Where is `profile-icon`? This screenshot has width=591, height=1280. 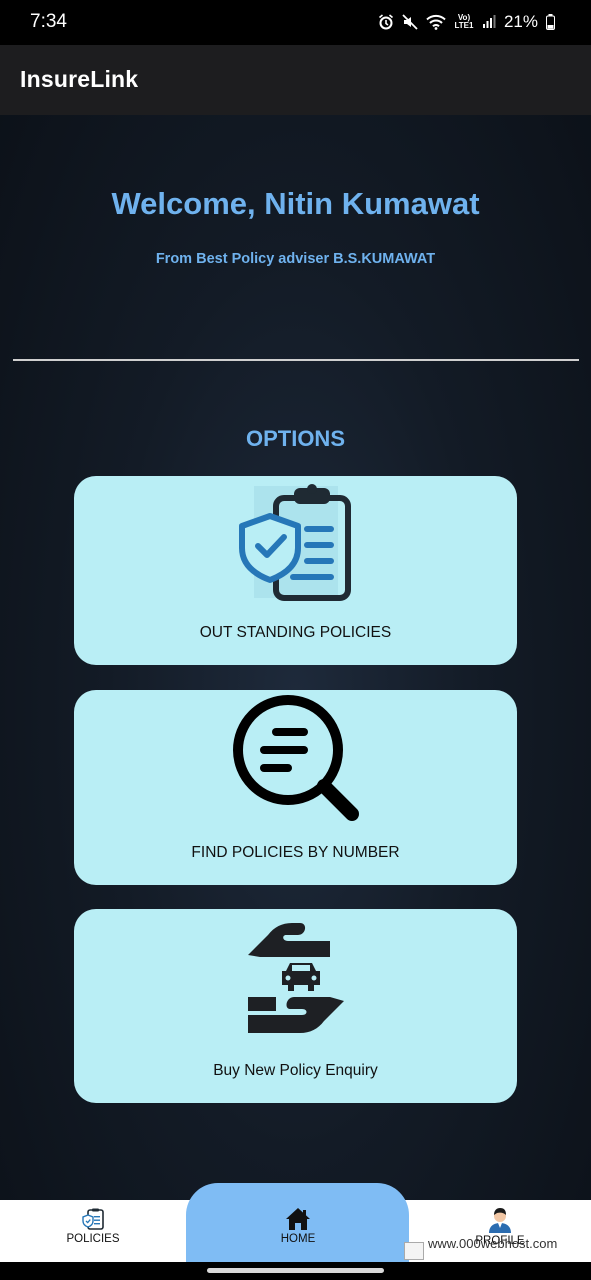 profile-icon is located at coordinates (500, 1220).